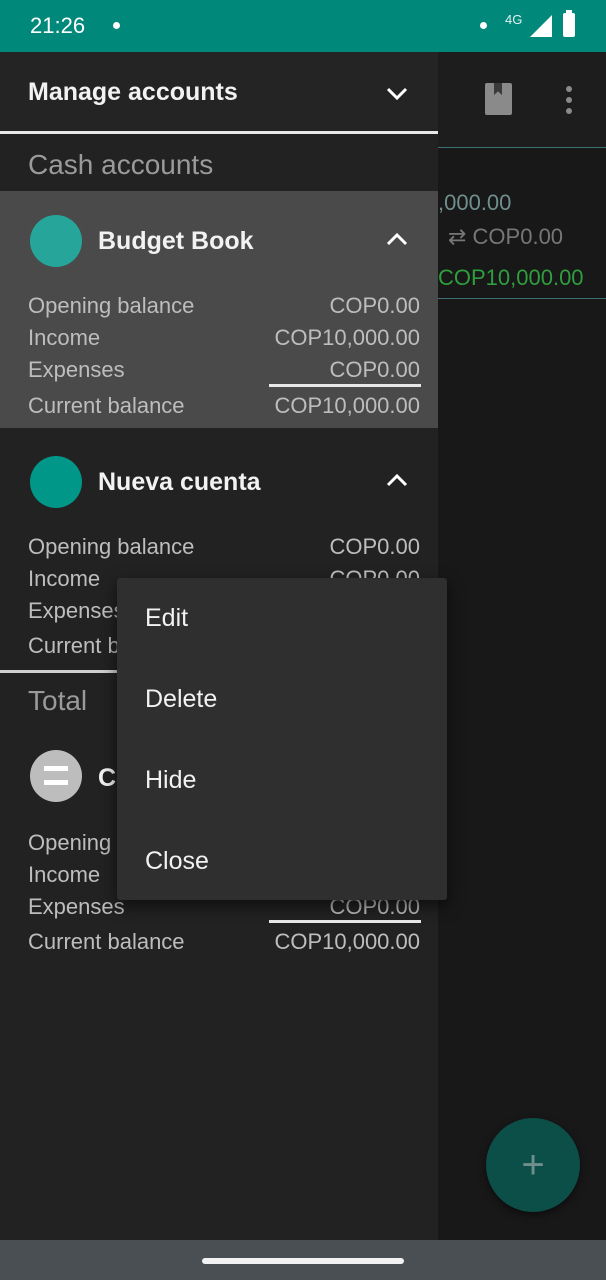 The width and height of the screenshot is (606, 1280). I want to click on navigation-bar, so click(303, 1260).